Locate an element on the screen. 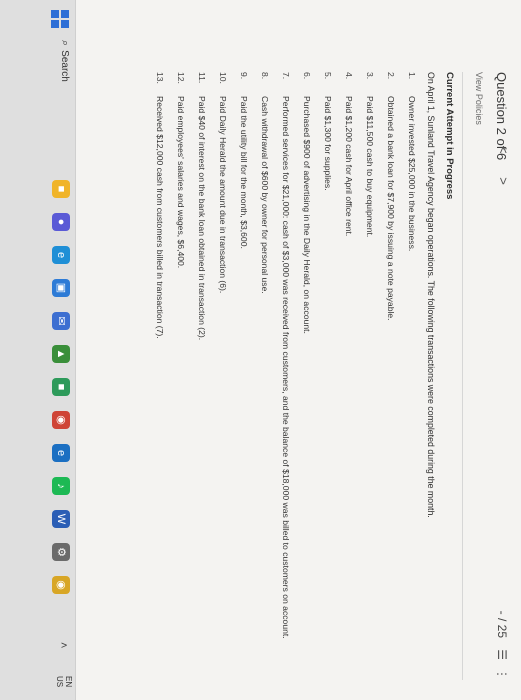 Image resolution: width=521 pixels, height=700 pixels. more-options-icon: ⋮ is located at coordinates (502, 674).